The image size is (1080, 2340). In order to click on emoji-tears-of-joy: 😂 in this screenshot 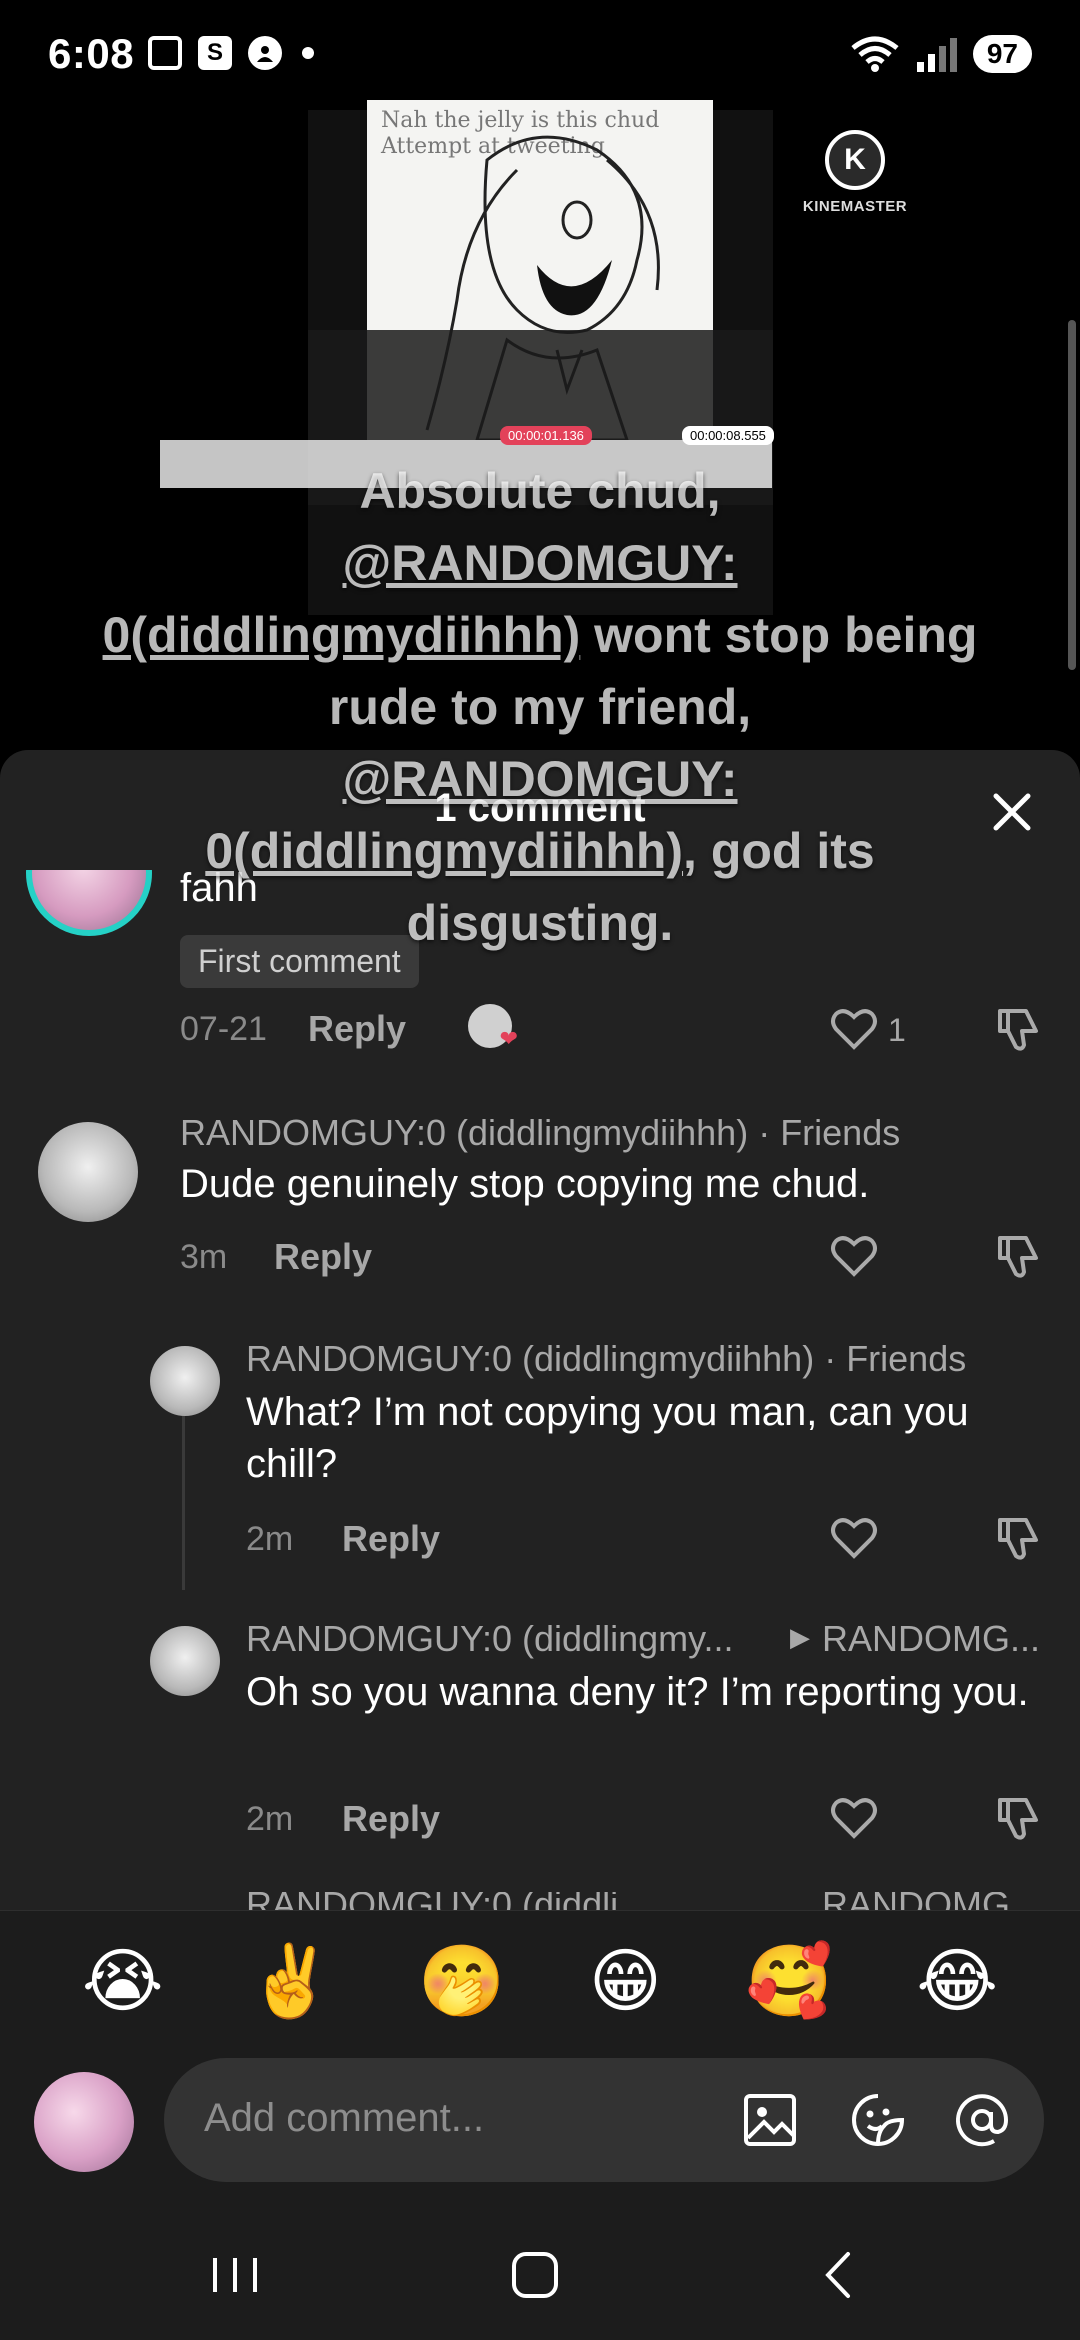, I will do `click(957, 1981)`.